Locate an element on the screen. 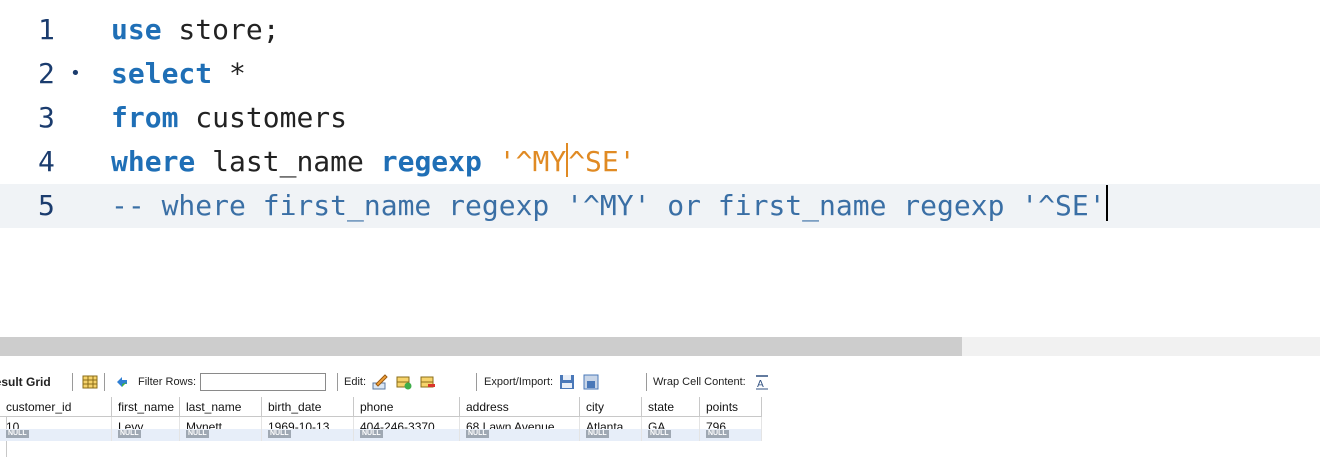  editor-line-4: 4 where last_name regexp '^MY^SE' is located at coordinates (660, 162).